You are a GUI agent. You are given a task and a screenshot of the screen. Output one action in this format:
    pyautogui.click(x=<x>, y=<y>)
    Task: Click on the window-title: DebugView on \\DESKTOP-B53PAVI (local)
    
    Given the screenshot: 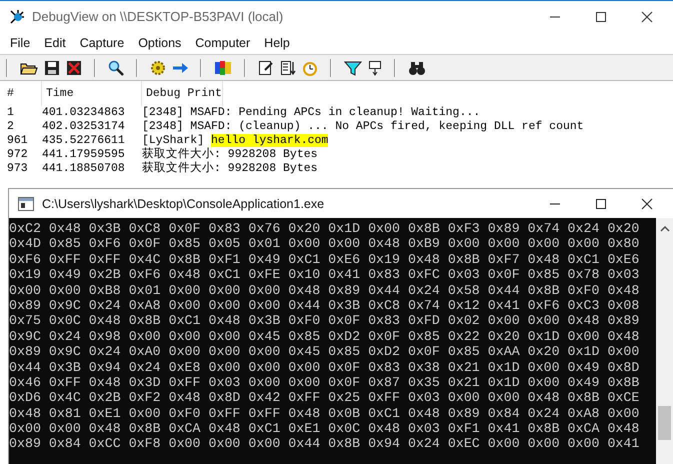 What is the action you would take?
    pyautogui.click(x=158, y=16)
    